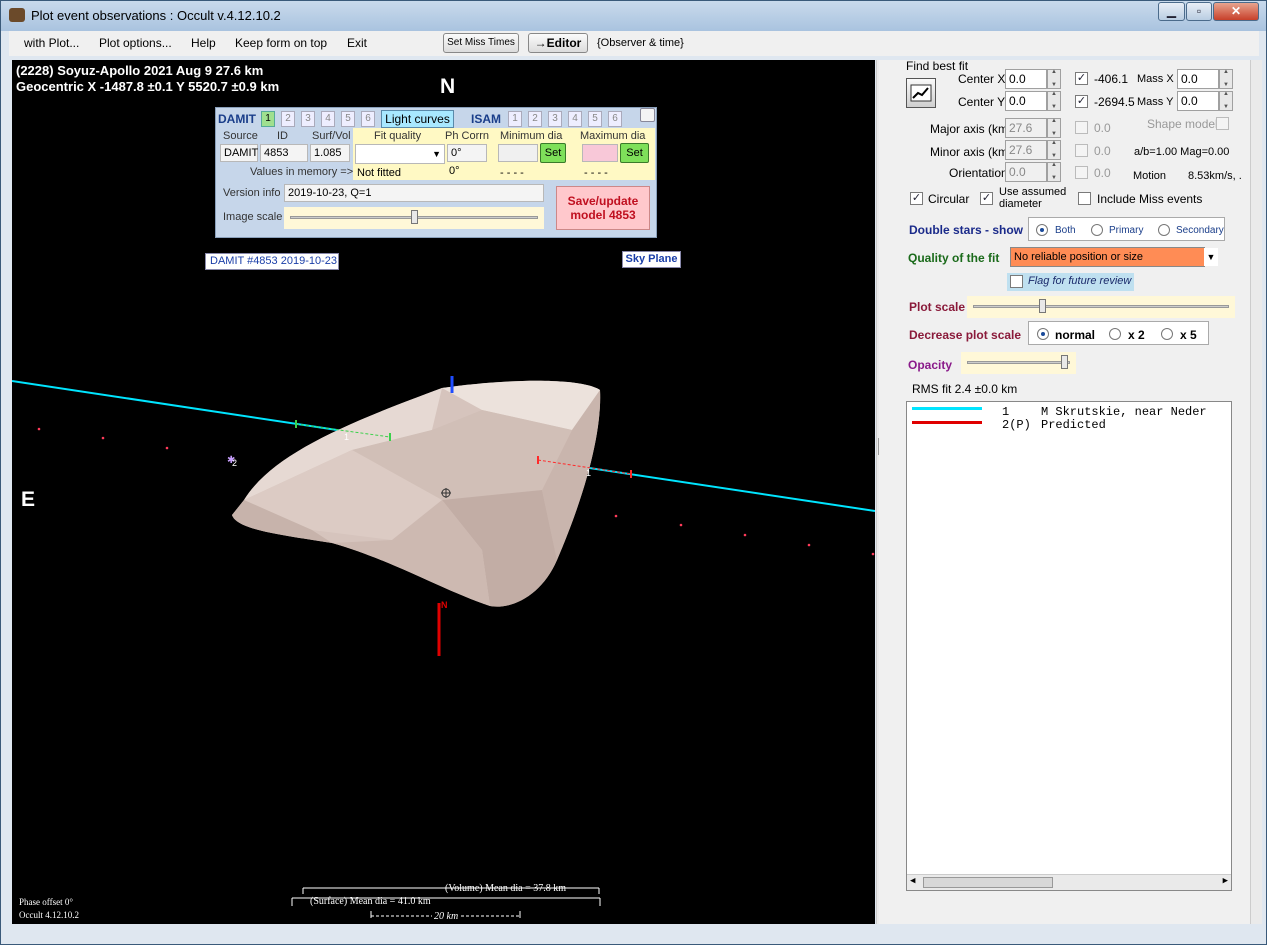 This screenshot has height=945, width=1267. Describe the element at coordinates (1226, 79) in the screenshot. I see `mass-x-spinner` at that location.